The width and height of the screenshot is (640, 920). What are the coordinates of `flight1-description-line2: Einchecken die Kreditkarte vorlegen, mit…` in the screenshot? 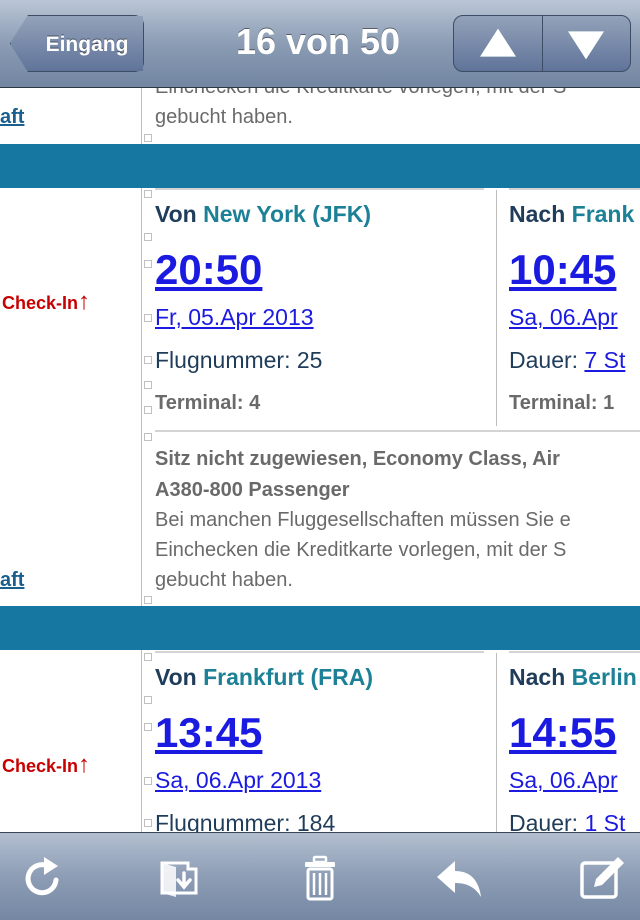 It's located at (361, 550).